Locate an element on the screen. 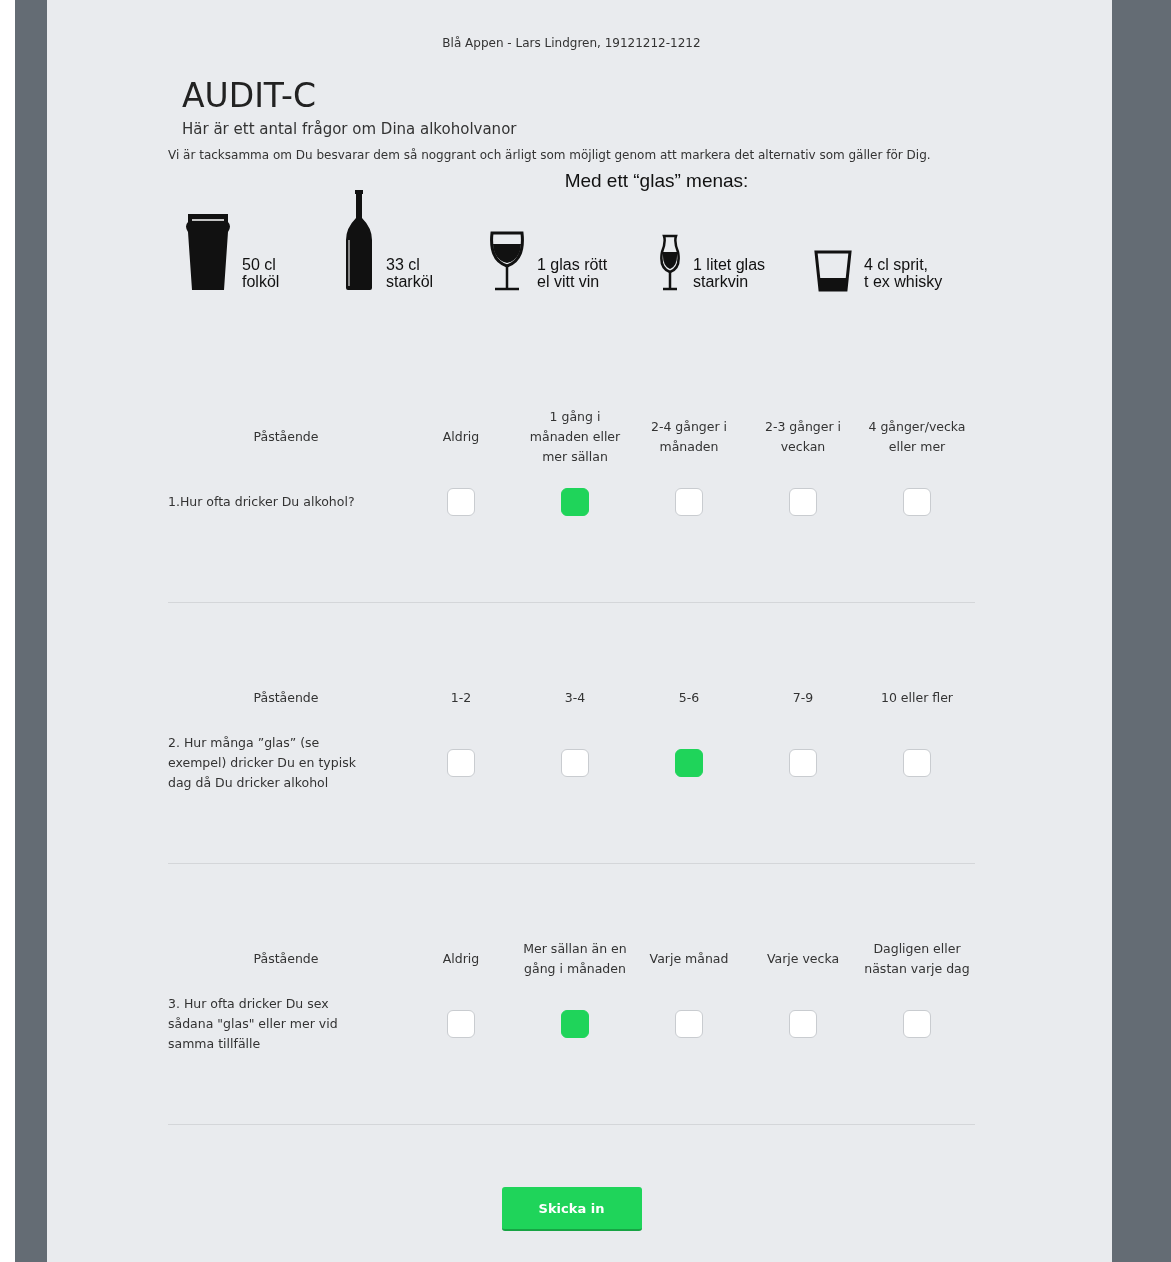  legend-label: 1 litet glas starkvin is located at coordinates (729, 274).